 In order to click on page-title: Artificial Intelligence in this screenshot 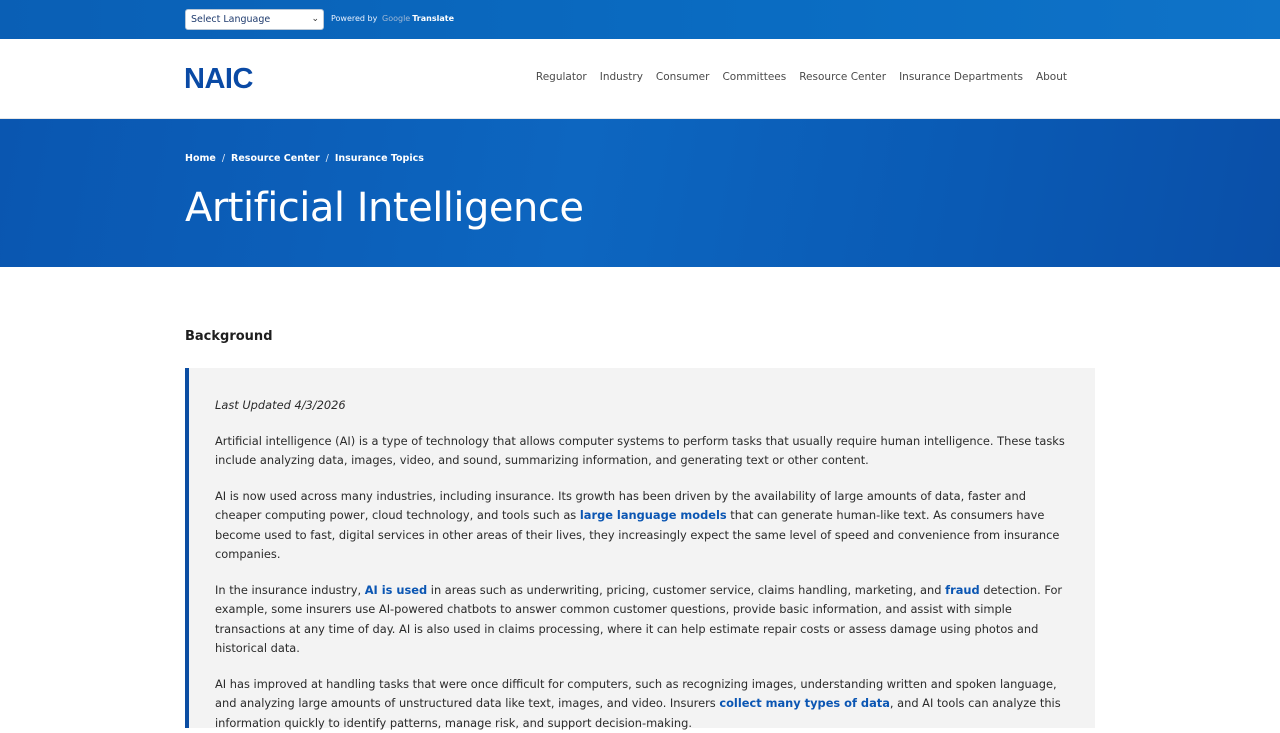, I will do `click(384, 208)`.